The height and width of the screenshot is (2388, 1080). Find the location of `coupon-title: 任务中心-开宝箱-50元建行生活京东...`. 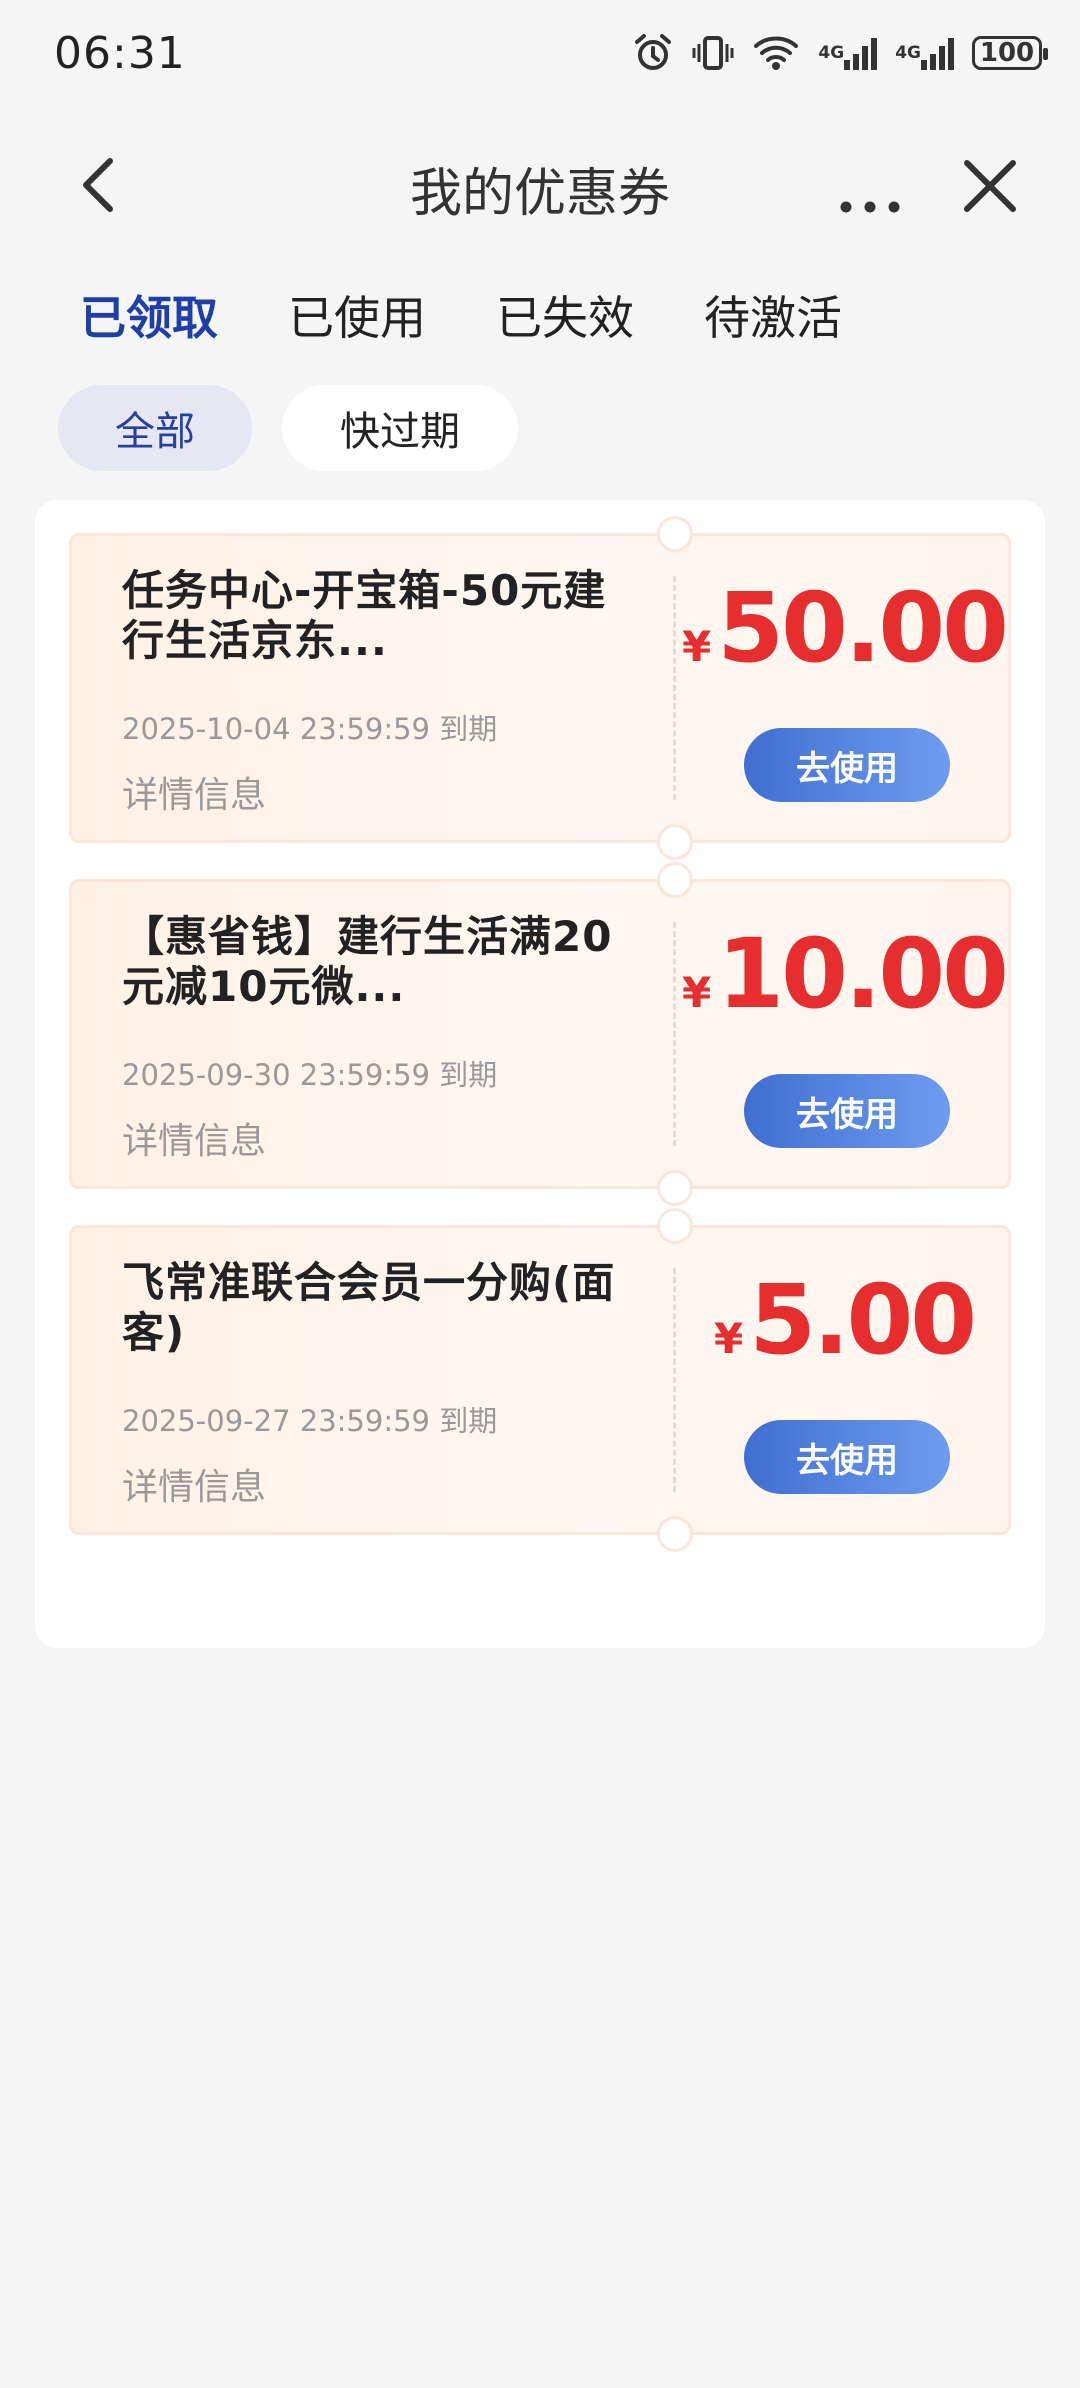

coupon-title: 任务中心-开宝箱-50元建行生活京东... is located at coordinates (364, 615).